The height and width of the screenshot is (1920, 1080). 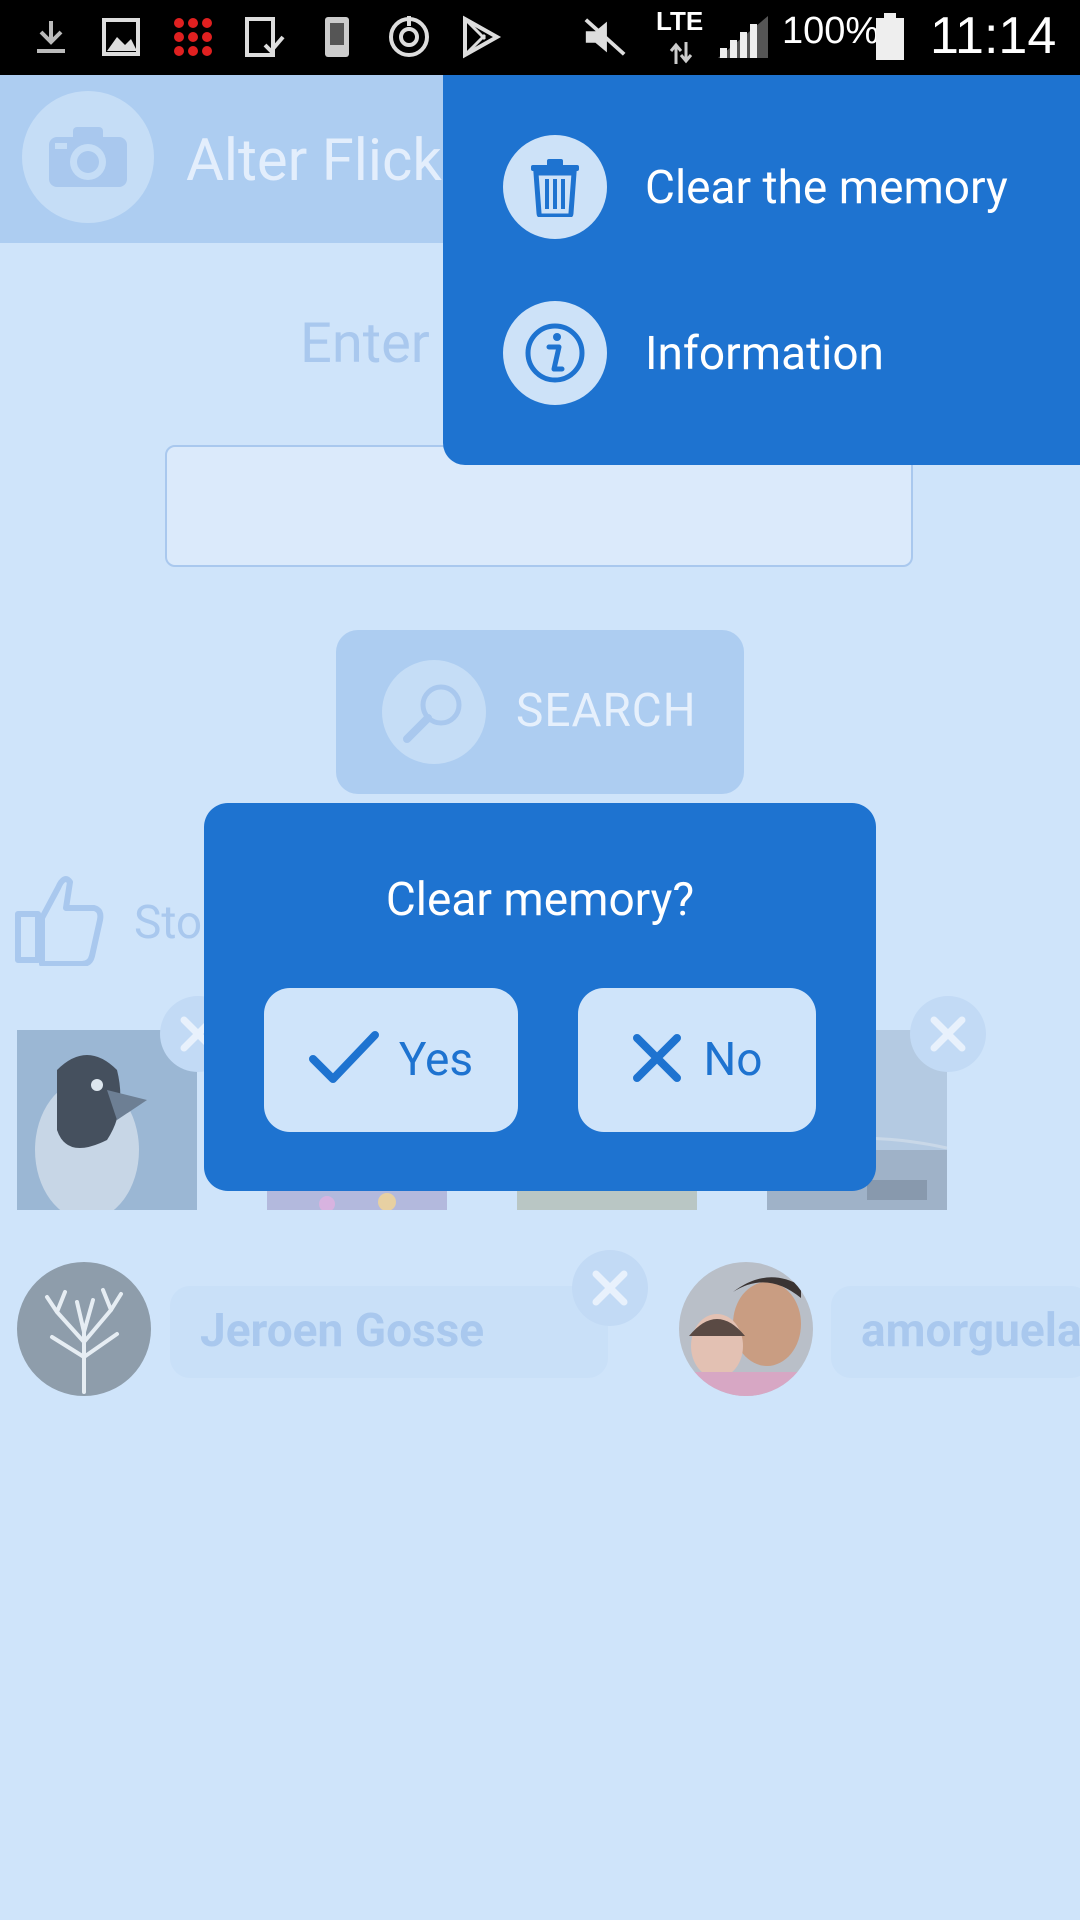 What do you see at coordinates (610, 1288) in the screenshot?
I see `remove-user-button` at bounding box center [610, 1288].